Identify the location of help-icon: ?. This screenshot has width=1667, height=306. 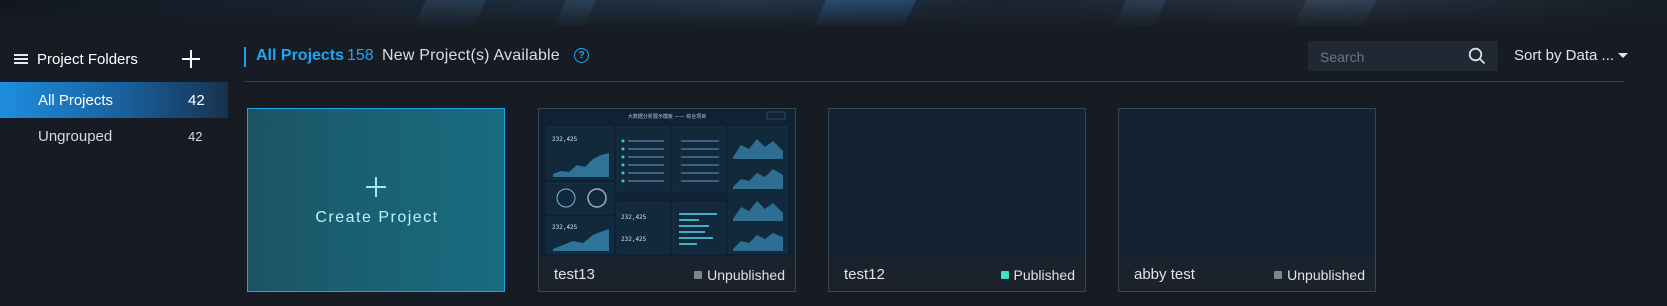
(581, 55).